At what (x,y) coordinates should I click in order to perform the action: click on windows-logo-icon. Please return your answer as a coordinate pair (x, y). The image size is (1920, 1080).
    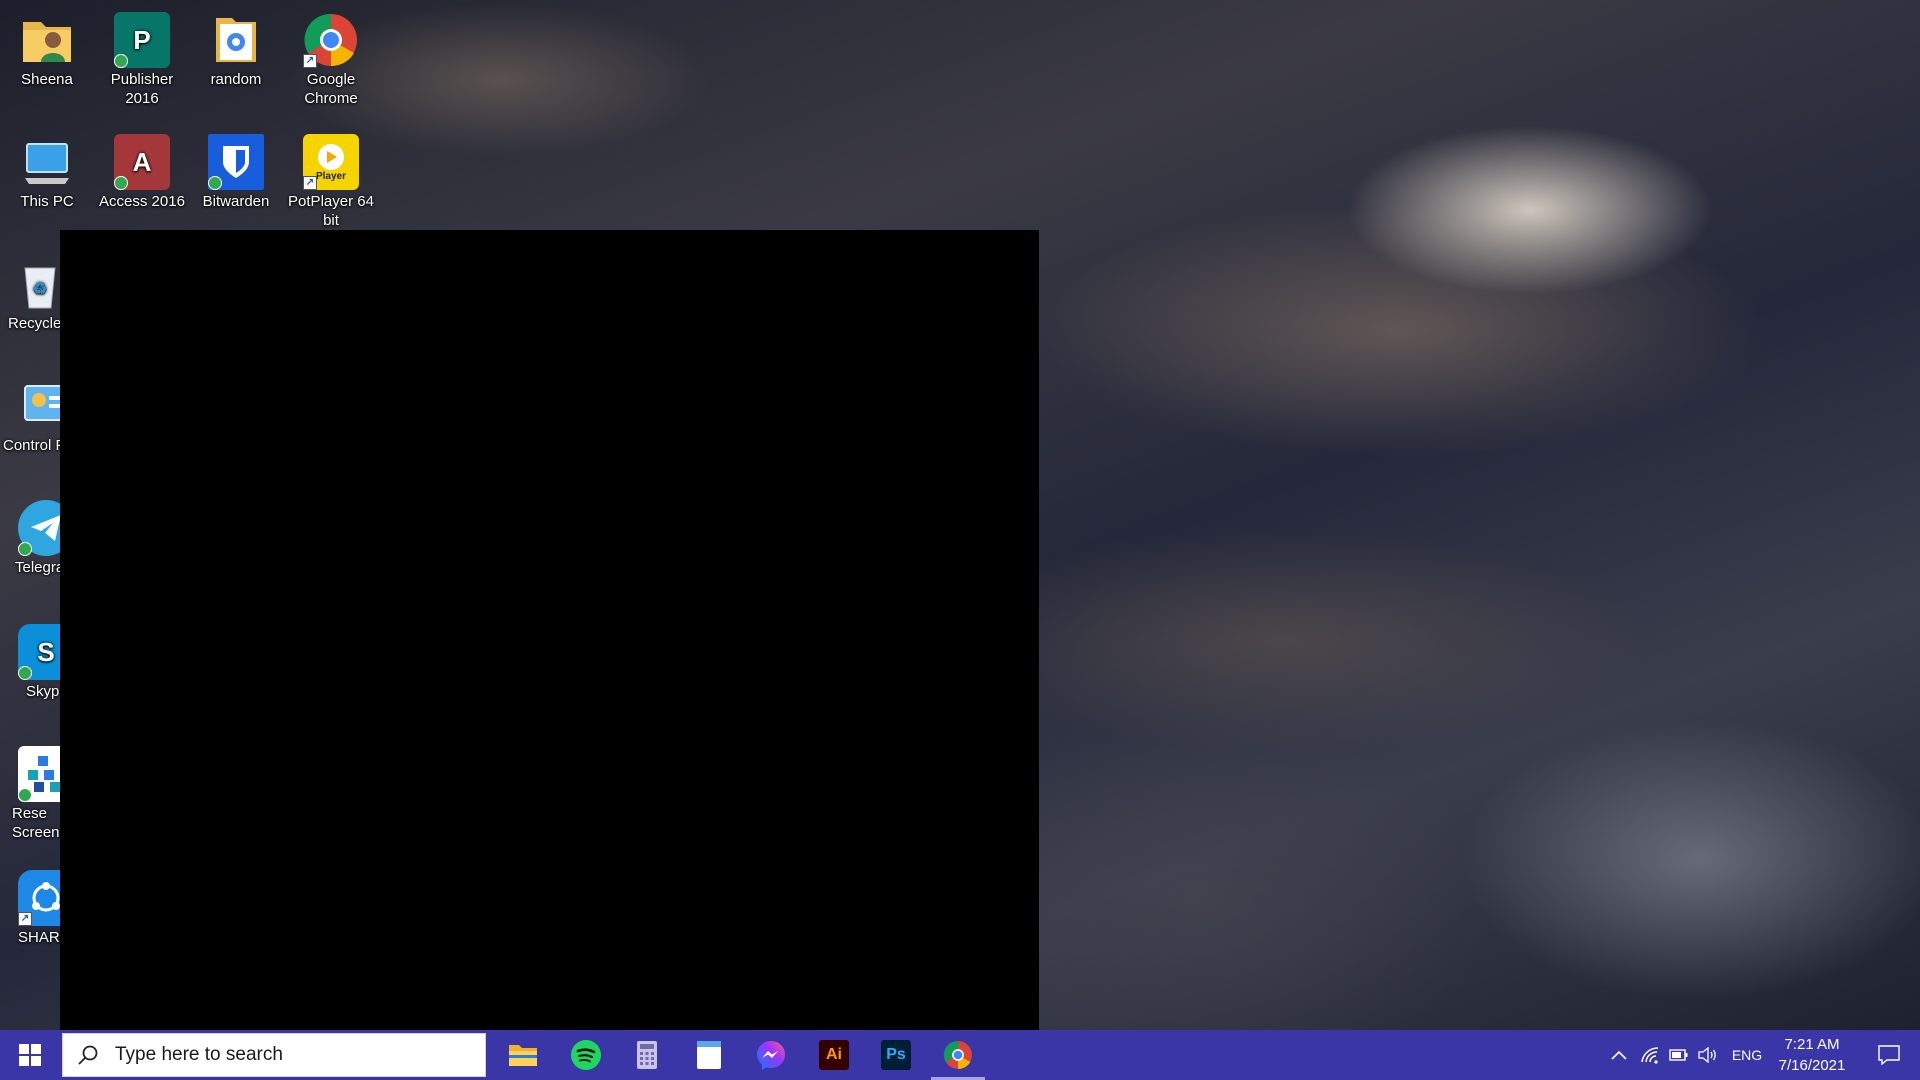
    Looking at the image, I should click on (30, 1055).